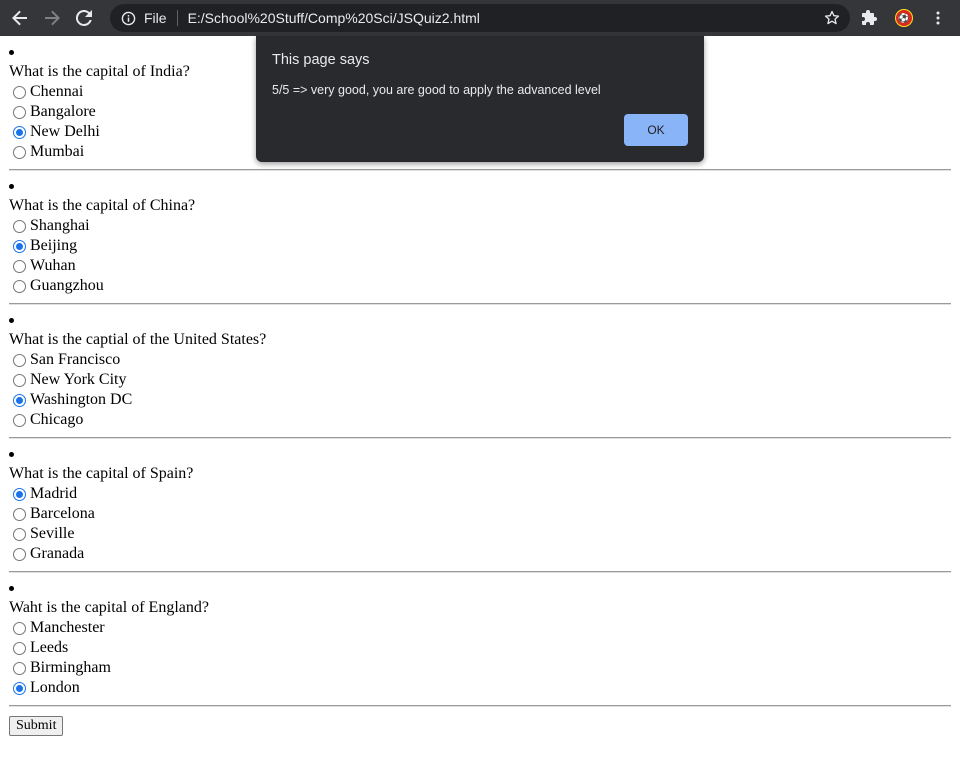 This screenshot has width=960, height=778. I want to click on option-label: Beijing, so click(54, 245).